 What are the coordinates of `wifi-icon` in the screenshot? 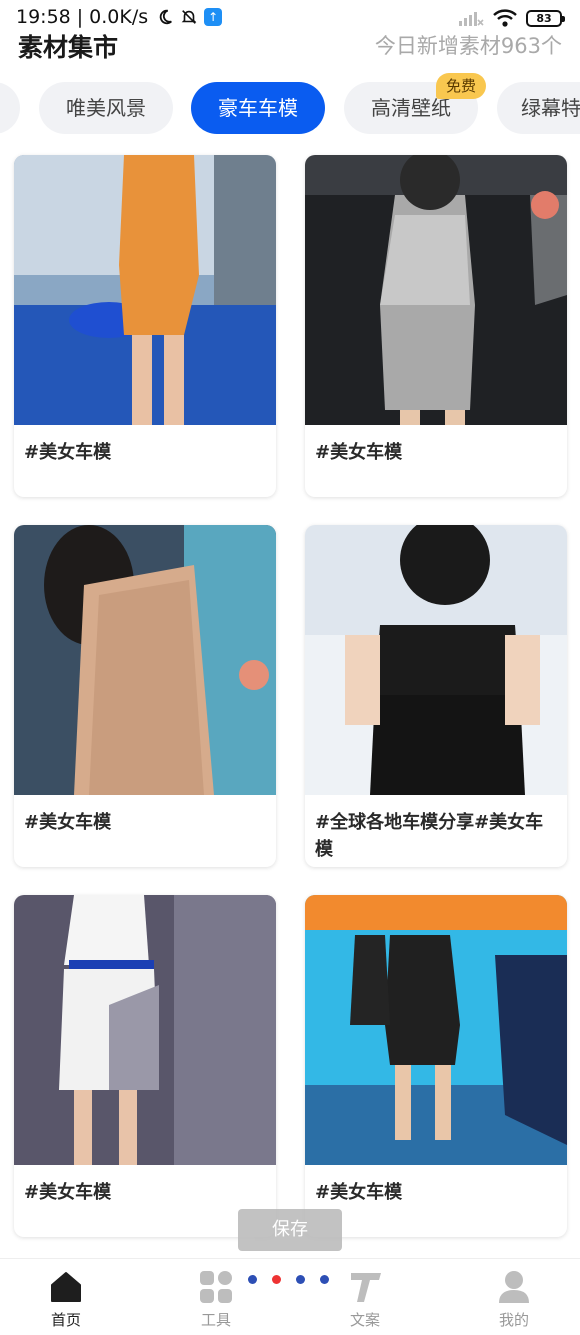 It's located at (505, 18).